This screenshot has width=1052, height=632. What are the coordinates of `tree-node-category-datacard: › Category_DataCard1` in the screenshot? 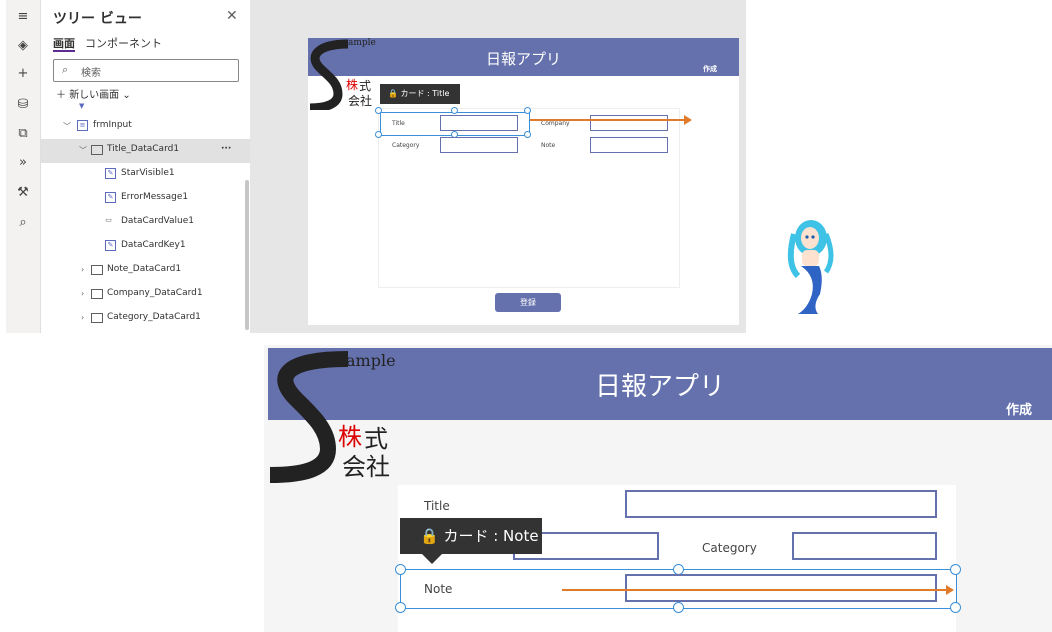 It's located at (145, 319).